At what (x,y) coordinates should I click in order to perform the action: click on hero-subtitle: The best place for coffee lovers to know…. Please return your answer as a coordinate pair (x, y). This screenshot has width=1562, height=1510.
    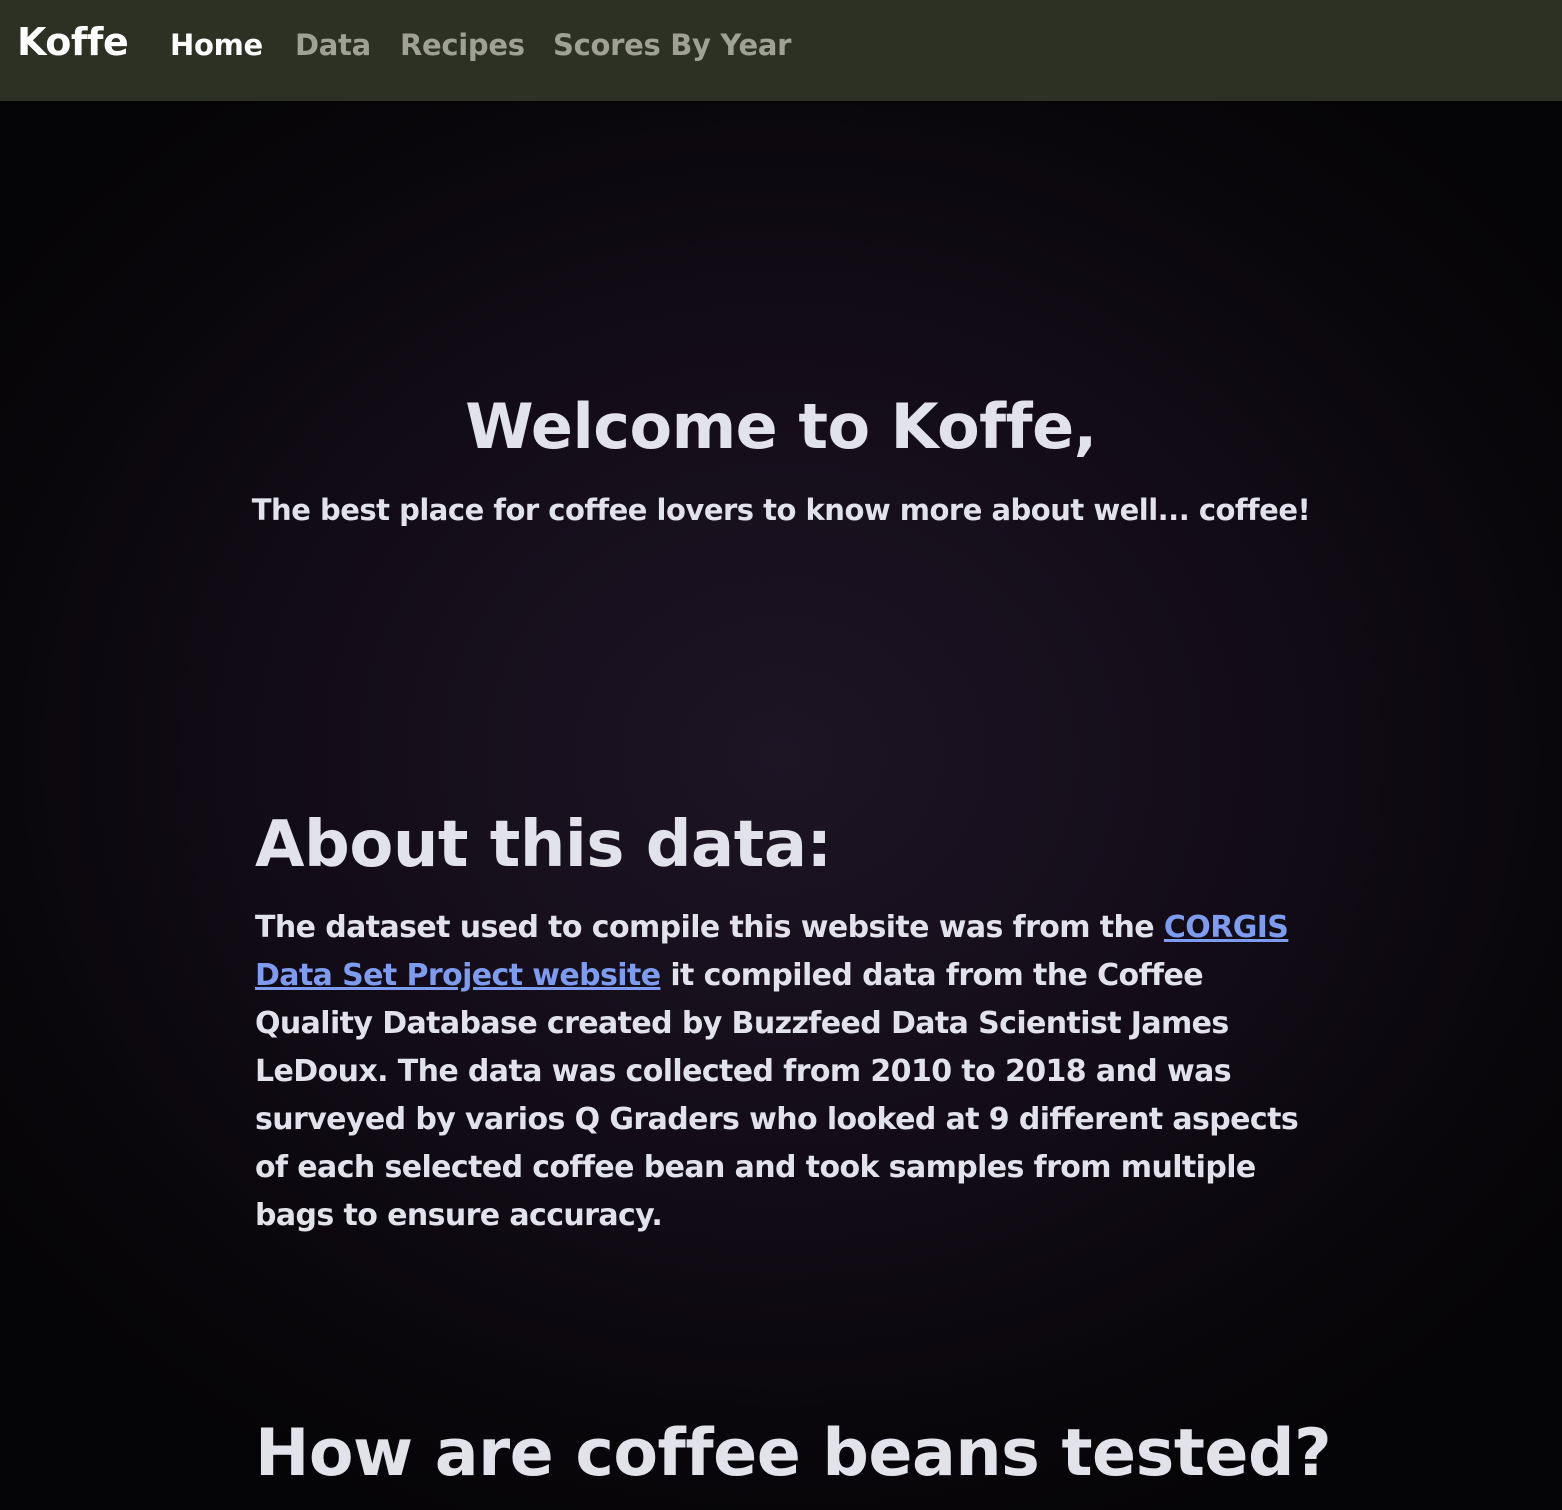
    Looking at the image, I should click on (781, 510).